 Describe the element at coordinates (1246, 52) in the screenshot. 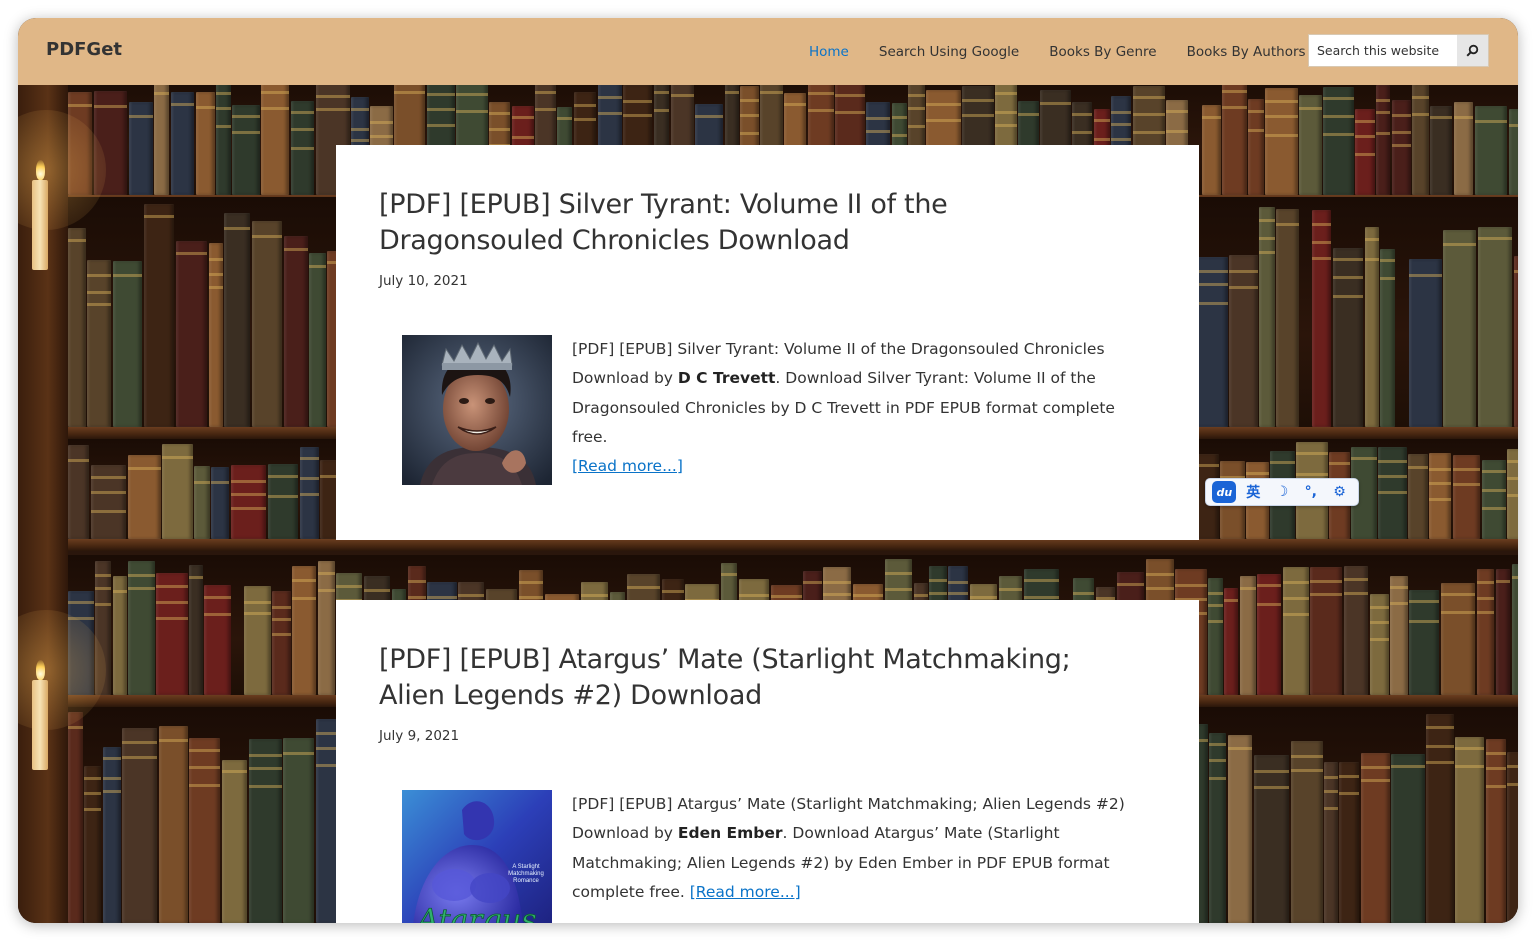

I see `nav-books-by-authors: Books By Authors` at that location.